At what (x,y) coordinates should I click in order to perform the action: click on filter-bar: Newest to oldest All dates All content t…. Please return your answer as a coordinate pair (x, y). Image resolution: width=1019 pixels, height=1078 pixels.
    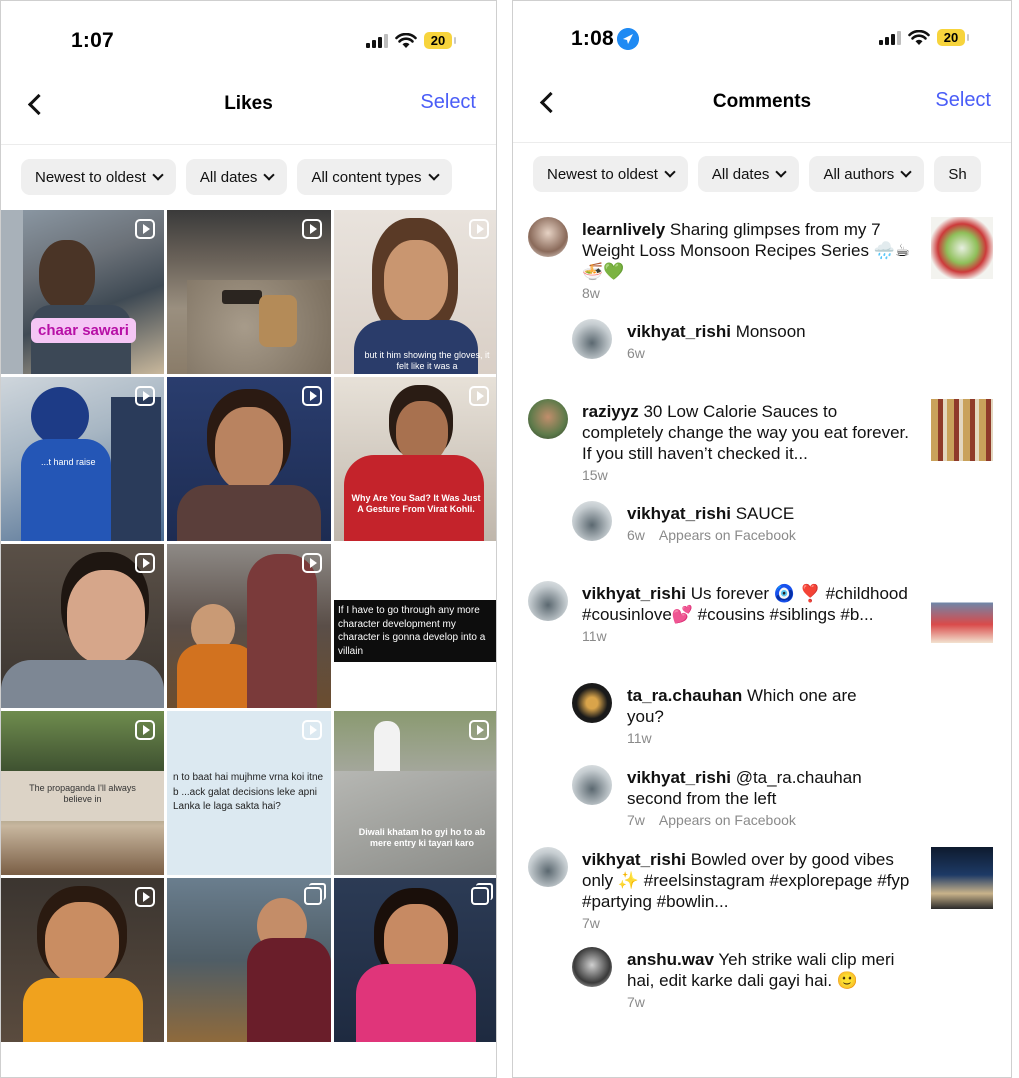
    Looking at the image, I should click on (258, 177).